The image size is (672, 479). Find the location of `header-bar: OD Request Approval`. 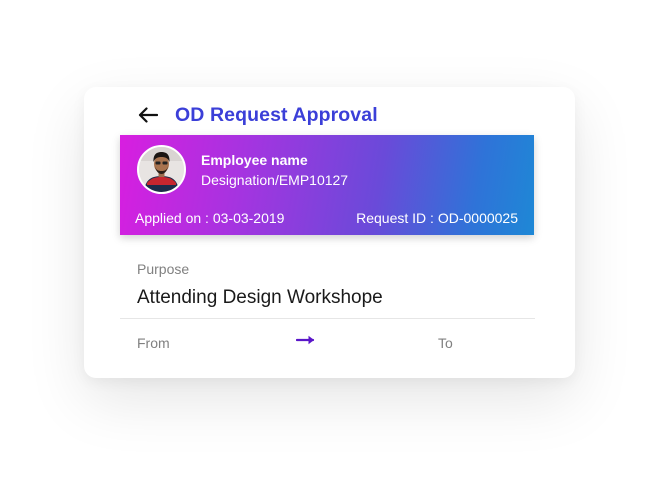

header-bar: OD Request Approval is located at coordinates (257, 115).